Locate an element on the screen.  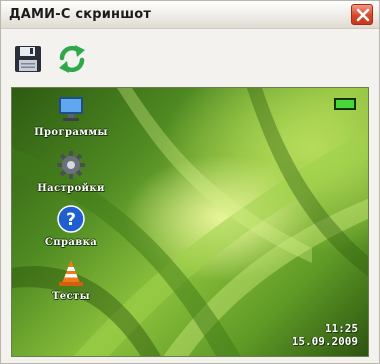
refresh-button is located at coordinates (72, 59).